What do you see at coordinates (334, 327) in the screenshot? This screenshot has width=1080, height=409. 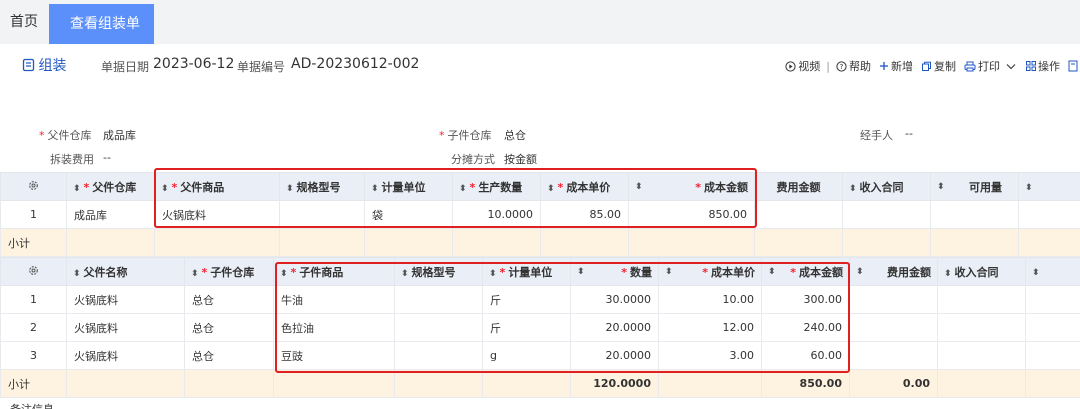 I see `cell-item: 色拉油` at bounding box center [334, 327].